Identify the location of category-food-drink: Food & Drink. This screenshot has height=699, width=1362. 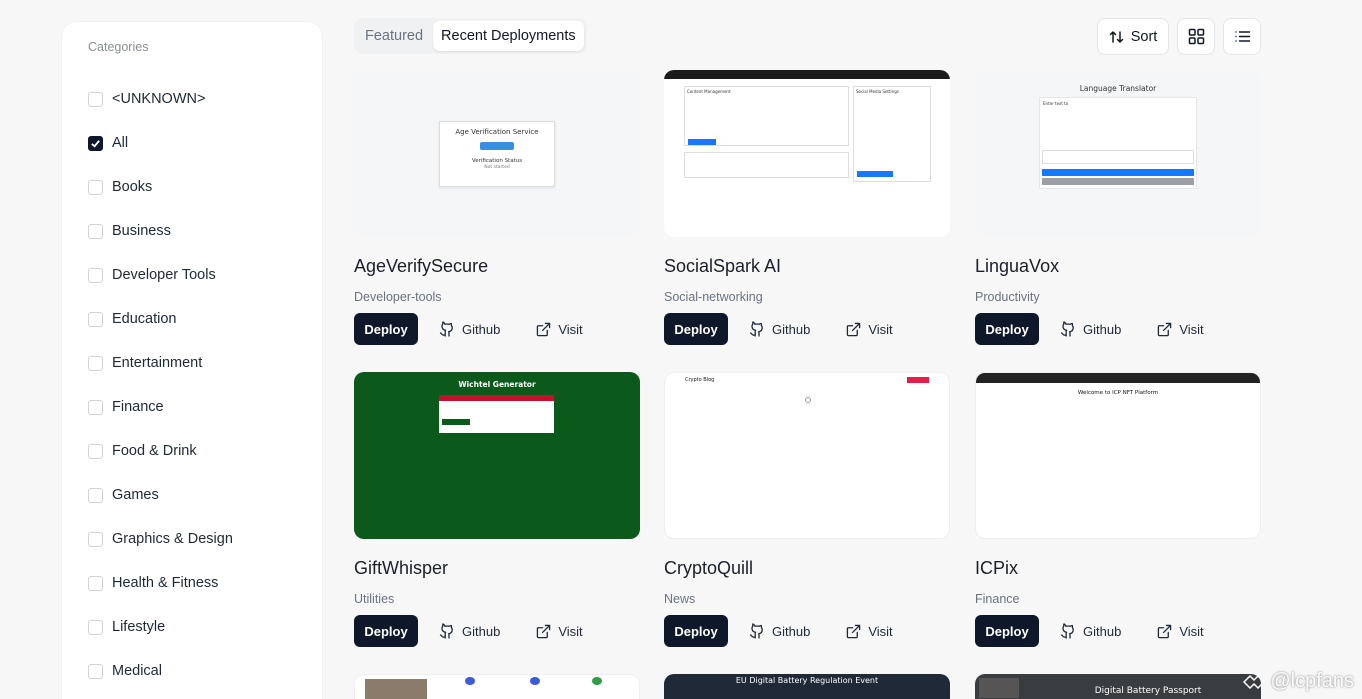
(160, 451).